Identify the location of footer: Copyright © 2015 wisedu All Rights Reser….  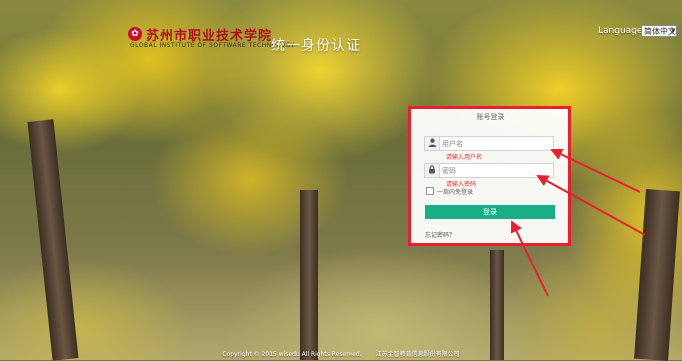
(341, 353).